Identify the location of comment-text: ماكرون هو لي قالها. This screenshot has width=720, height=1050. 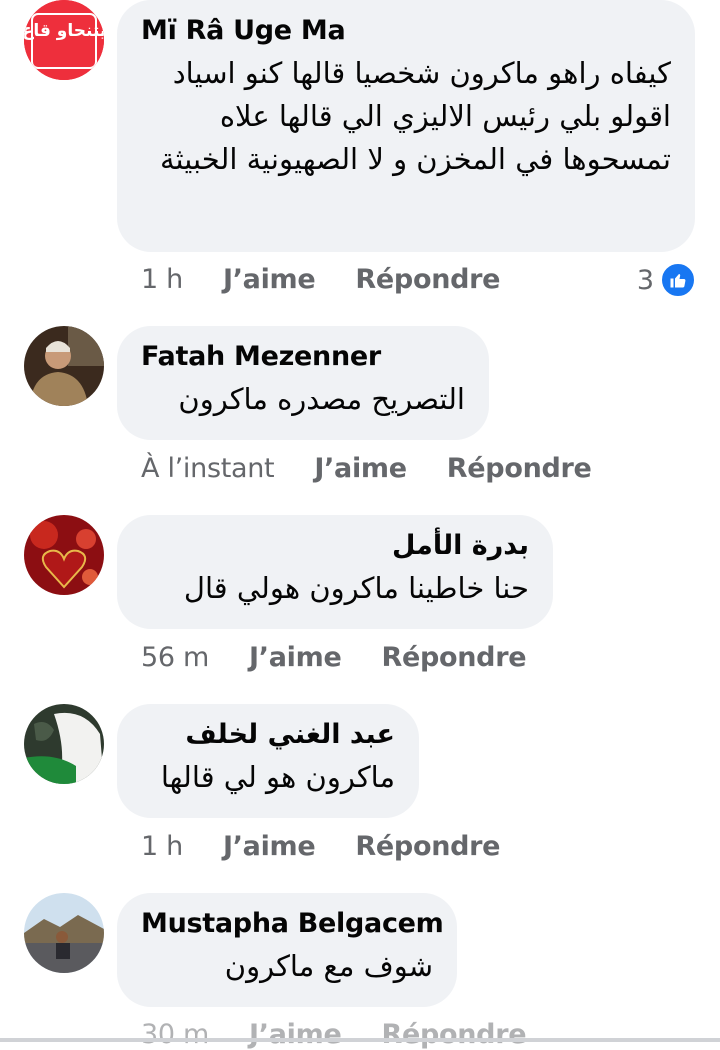
(277, 777).